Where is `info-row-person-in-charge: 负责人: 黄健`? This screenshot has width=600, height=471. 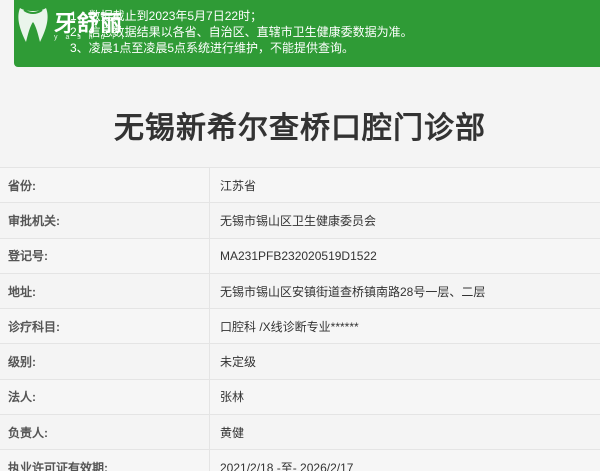 info-row-person-in-charge: 负责人: 黄健 is located at coordinates (300, 432).